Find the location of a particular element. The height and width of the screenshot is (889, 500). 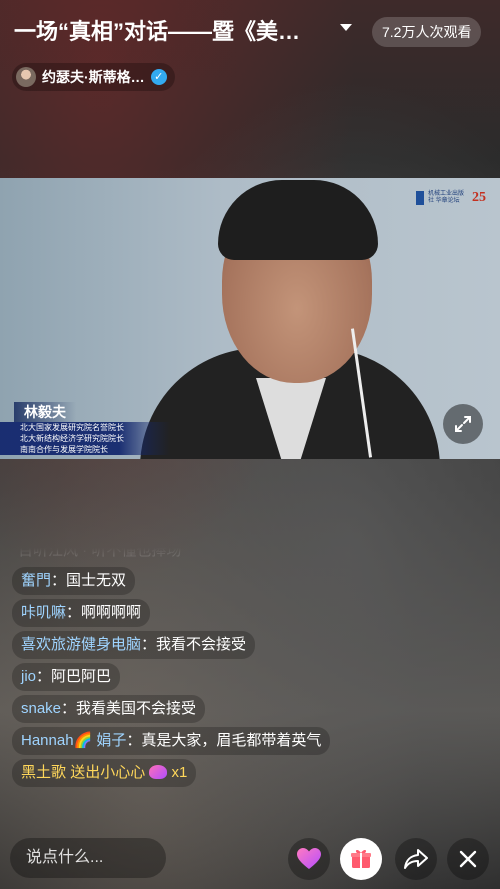

verified-icon: ✓ is located at coordinates (158, 77).